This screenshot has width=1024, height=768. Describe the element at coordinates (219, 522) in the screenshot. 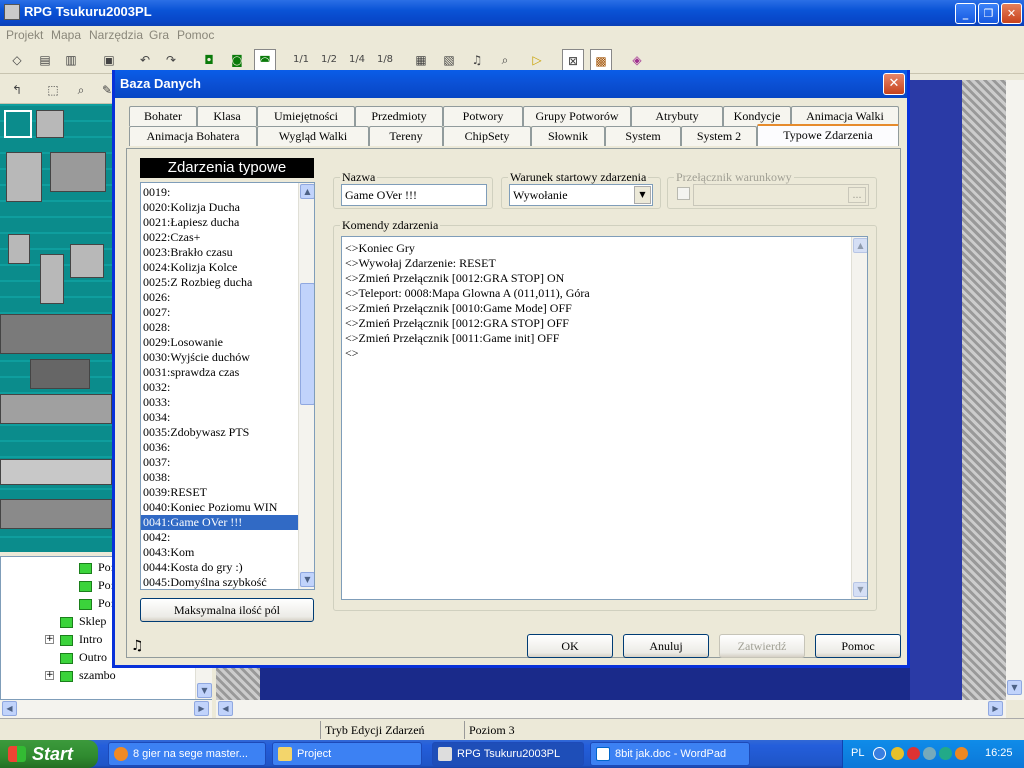

I see `list-item: 0041:Game OVer !!!` at that location.